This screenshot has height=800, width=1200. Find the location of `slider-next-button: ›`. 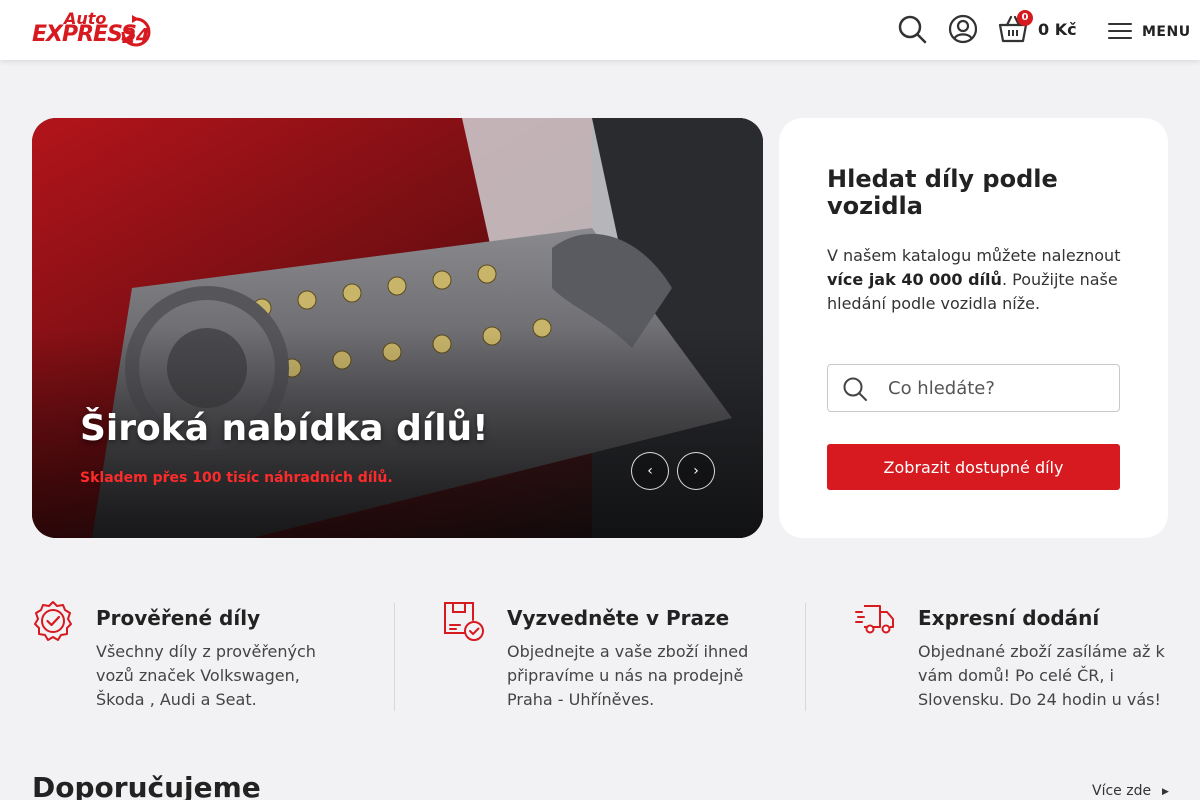

slider-next-button: › is located at coordinates (696, 471).